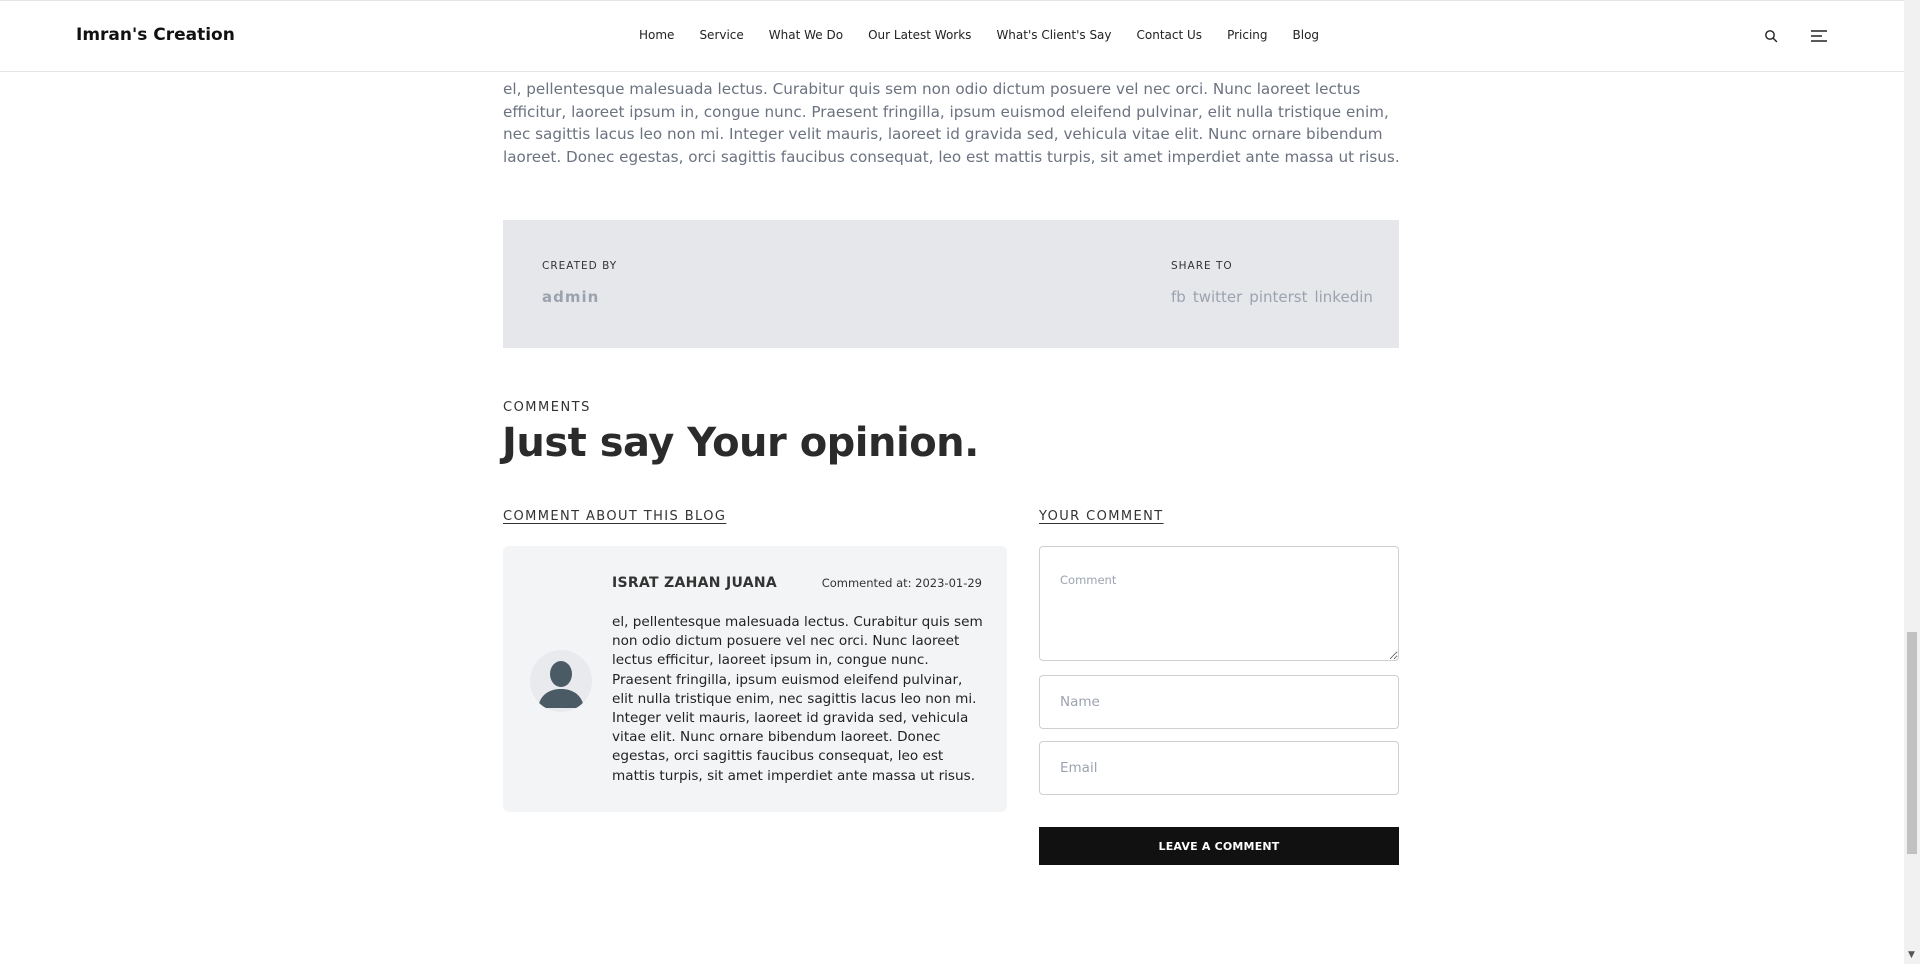  What do you see at coordinates (561, 684) in the screenshot?
I see `user-silhouette-icon` at bounding box center [561, 684].